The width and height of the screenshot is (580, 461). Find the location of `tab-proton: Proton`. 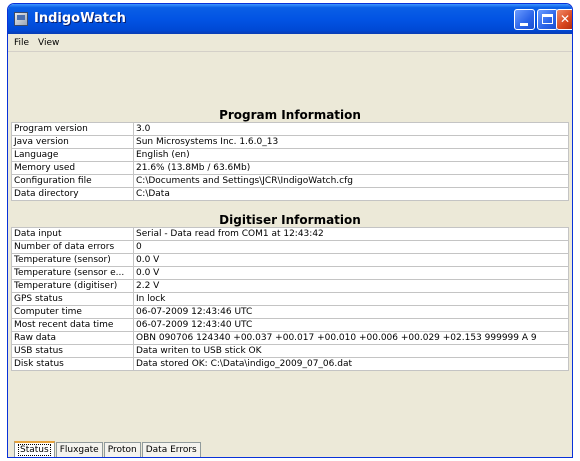

tab-proton: Proton is located at coordinates (122, 449).